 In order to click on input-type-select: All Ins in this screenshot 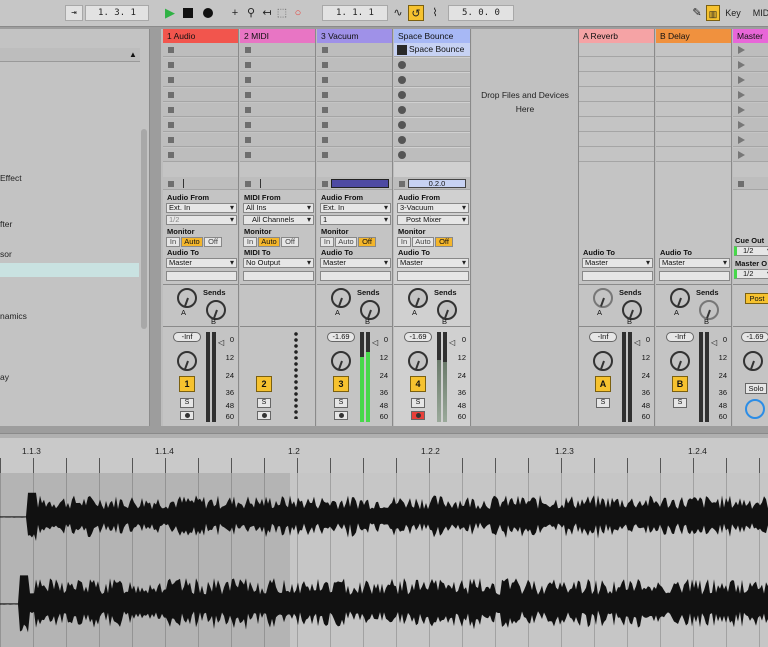, I will do `click(278, 208)`.